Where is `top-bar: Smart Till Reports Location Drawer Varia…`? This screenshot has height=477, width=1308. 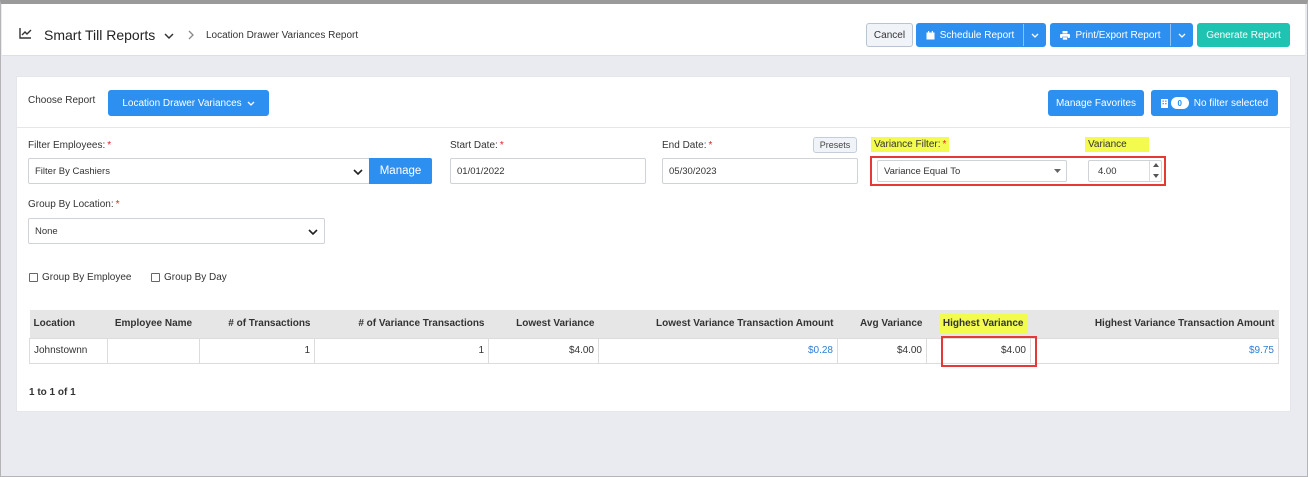
top-bar: Smart Till Reports Location Drawer Varia… is located at coordinates (653, 30).